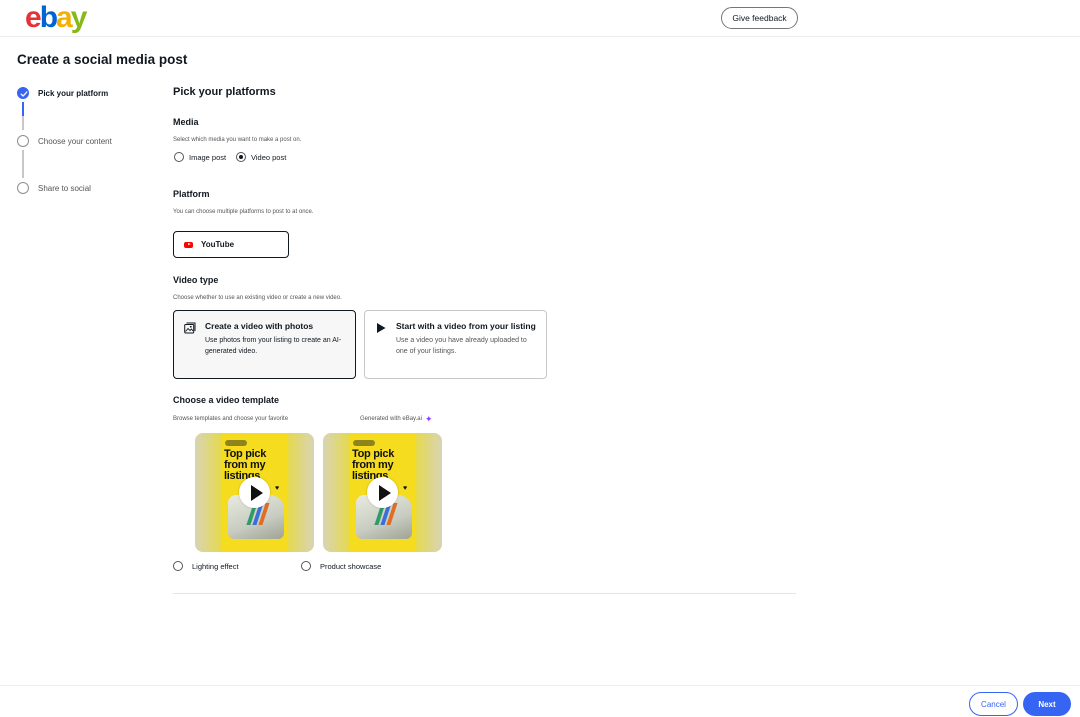  Describe the element at coordinates (75, 141) in the screenshot. I see `step-label: Choose your content` at that location.